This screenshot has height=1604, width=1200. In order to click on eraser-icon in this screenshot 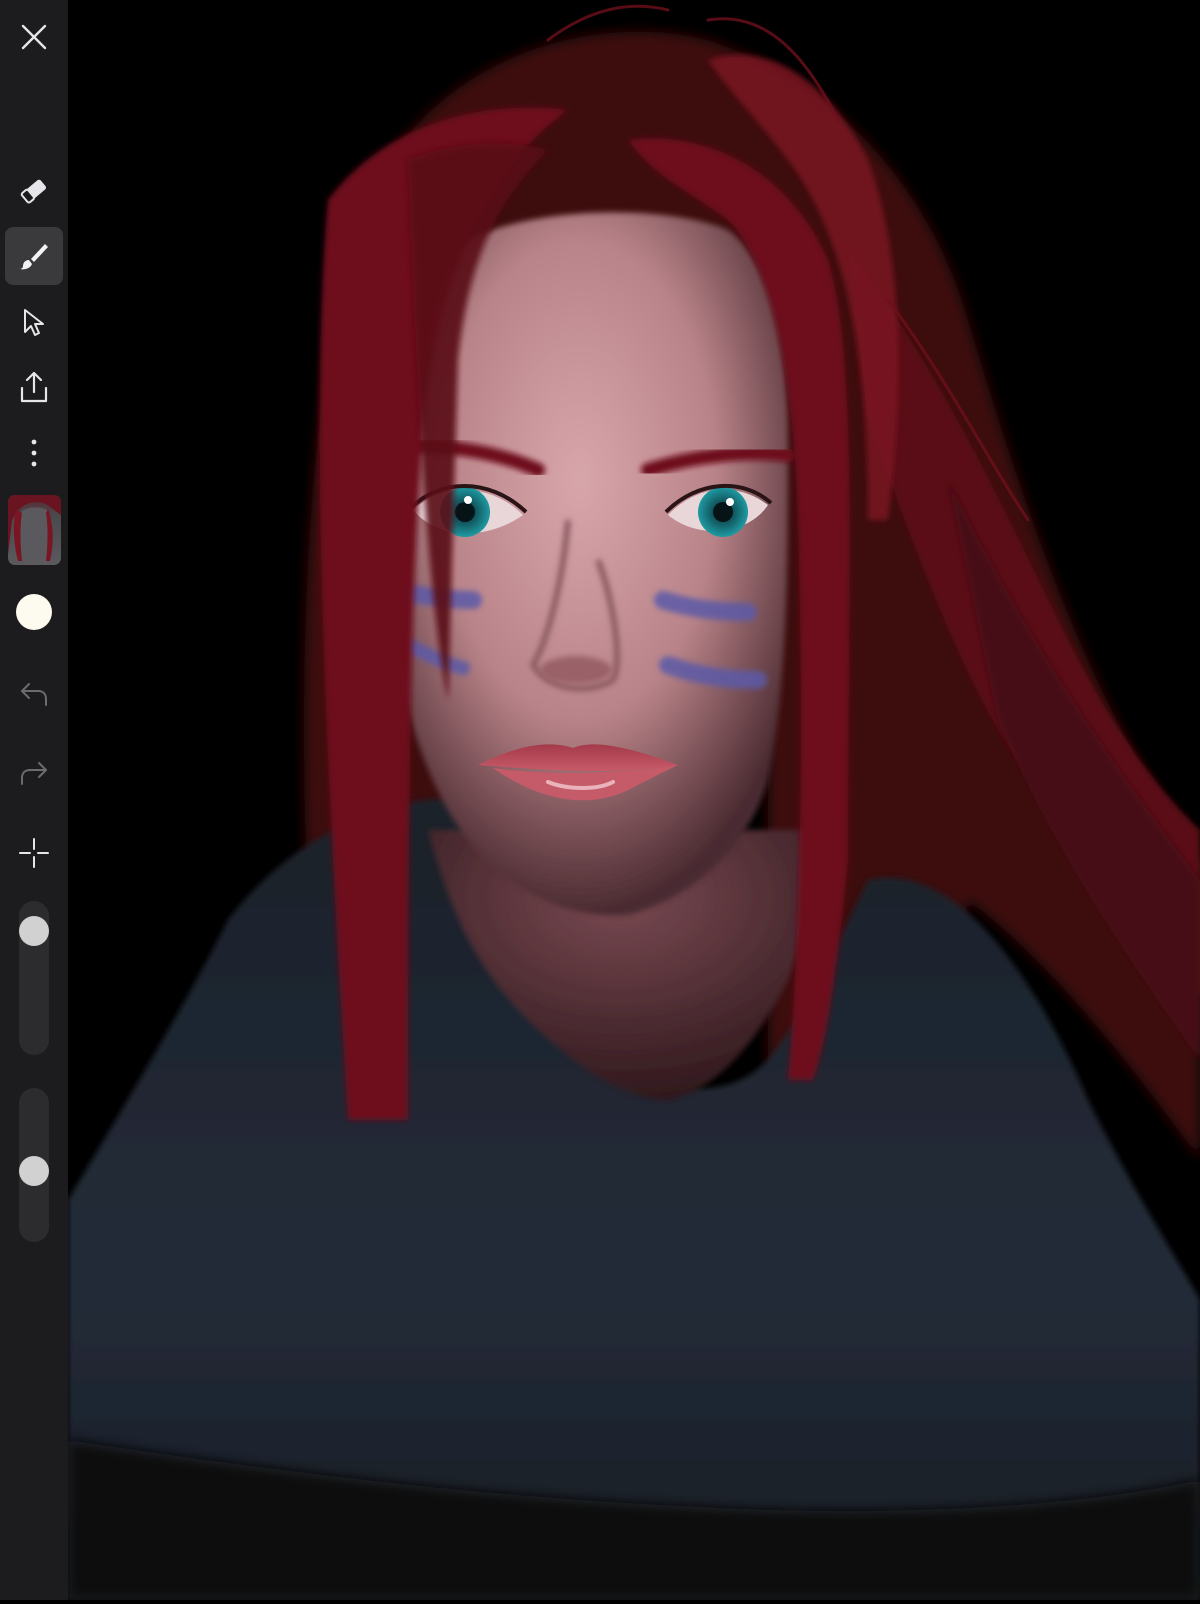, I will do `click(34, 191)`.